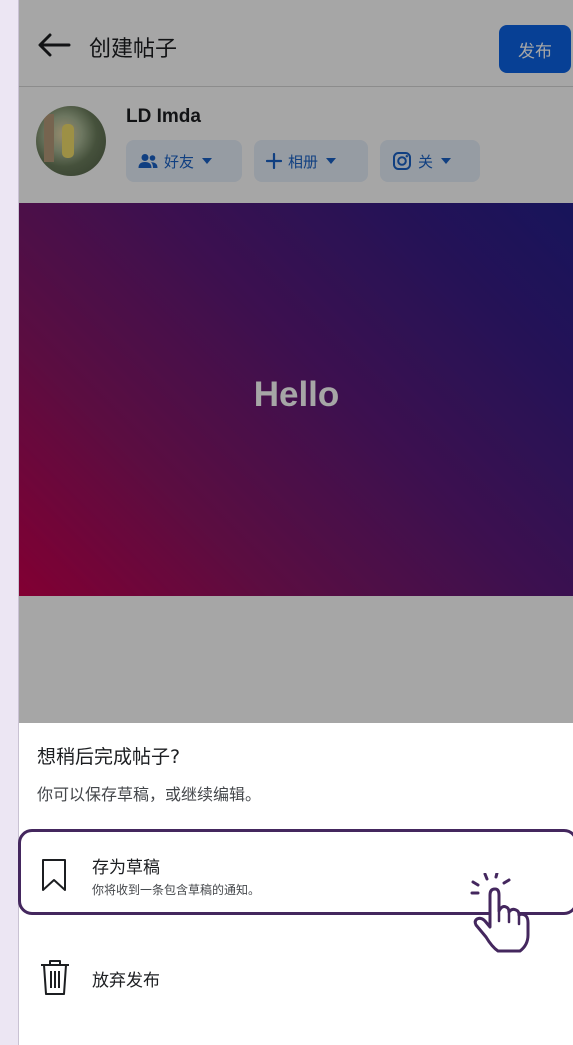 This screenshot has width=573, height=1045. I want to click on bookmark-icon, so click(54, 875).